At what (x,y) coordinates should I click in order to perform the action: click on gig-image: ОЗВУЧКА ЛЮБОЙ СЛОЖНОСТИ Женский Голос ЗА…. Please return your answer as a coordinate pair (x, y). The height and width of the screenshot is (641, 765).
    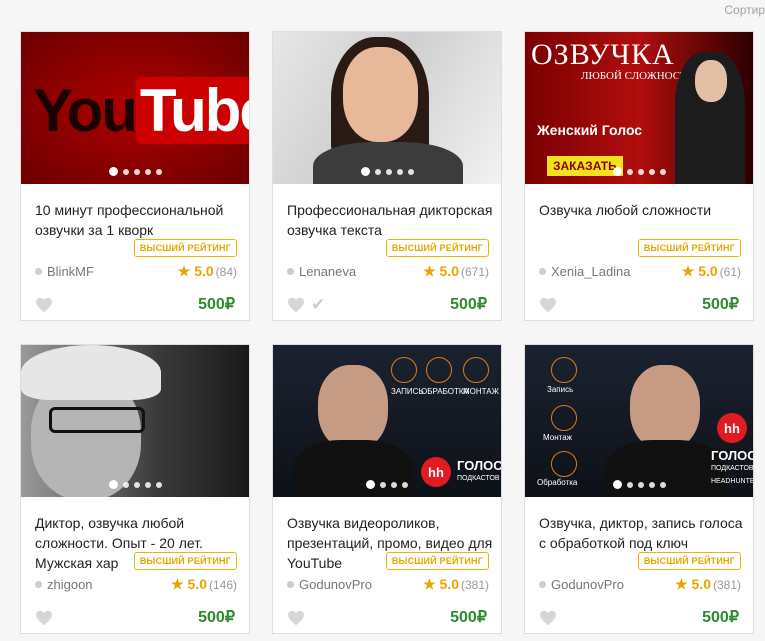
    Looking at the image, I should click on (639, 108).